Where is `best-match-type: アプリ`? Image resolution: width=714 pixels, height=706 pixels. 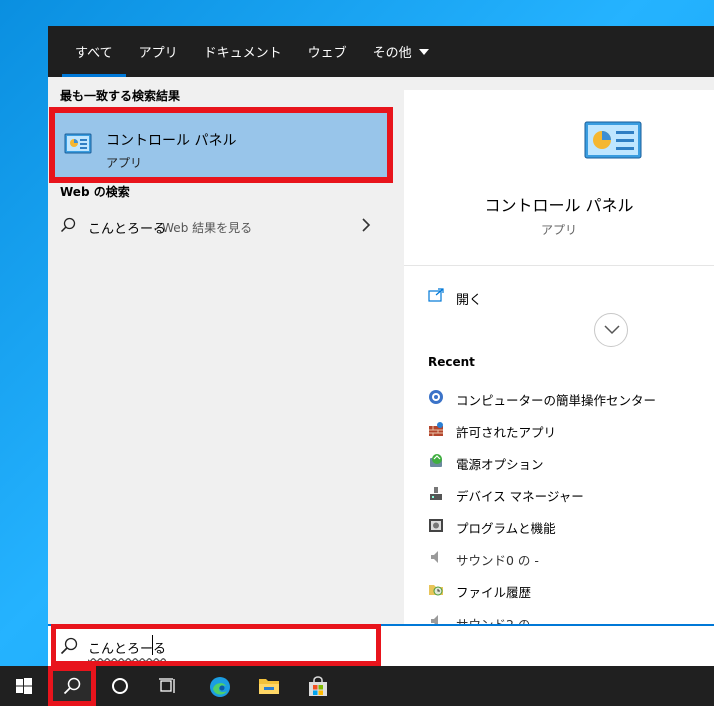 best-match-type: アプリ is located at coordinates (124, 163).